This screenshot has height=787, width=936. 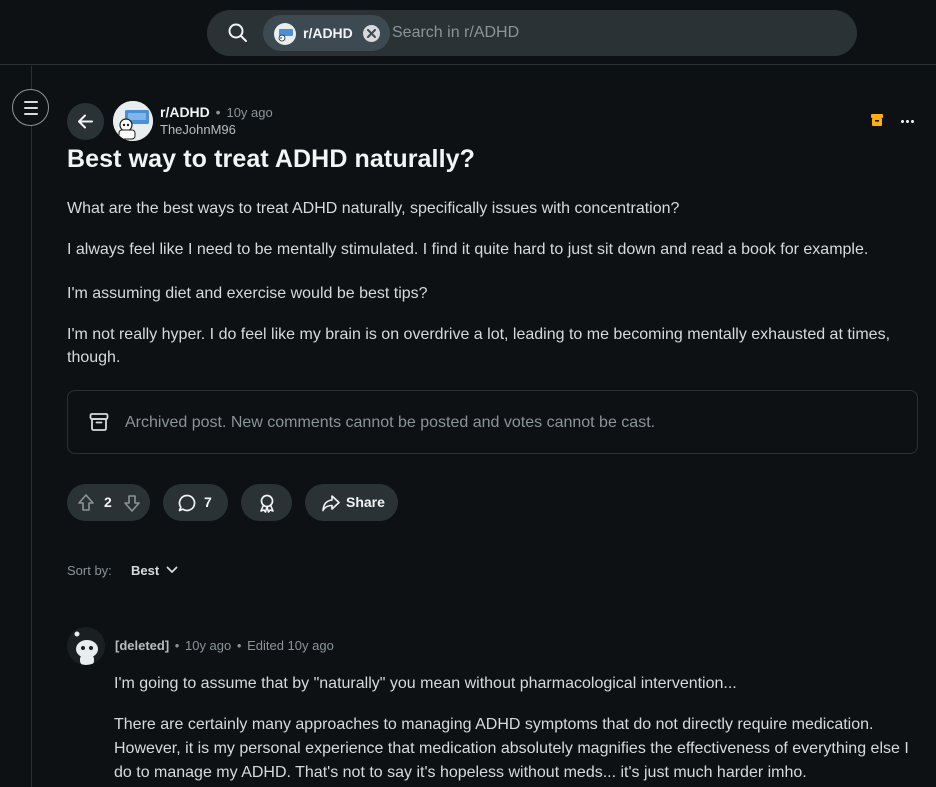 I want to click on back-button, so click(x=85, y=121).